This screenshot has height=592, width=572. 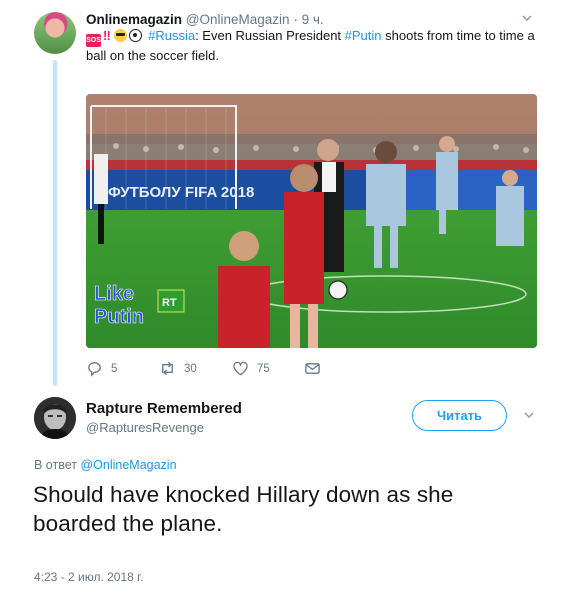 What do you see at coordinates (263, 368) in the screenshot?
I see `like-count: 75` at bounding box center [263, 368].